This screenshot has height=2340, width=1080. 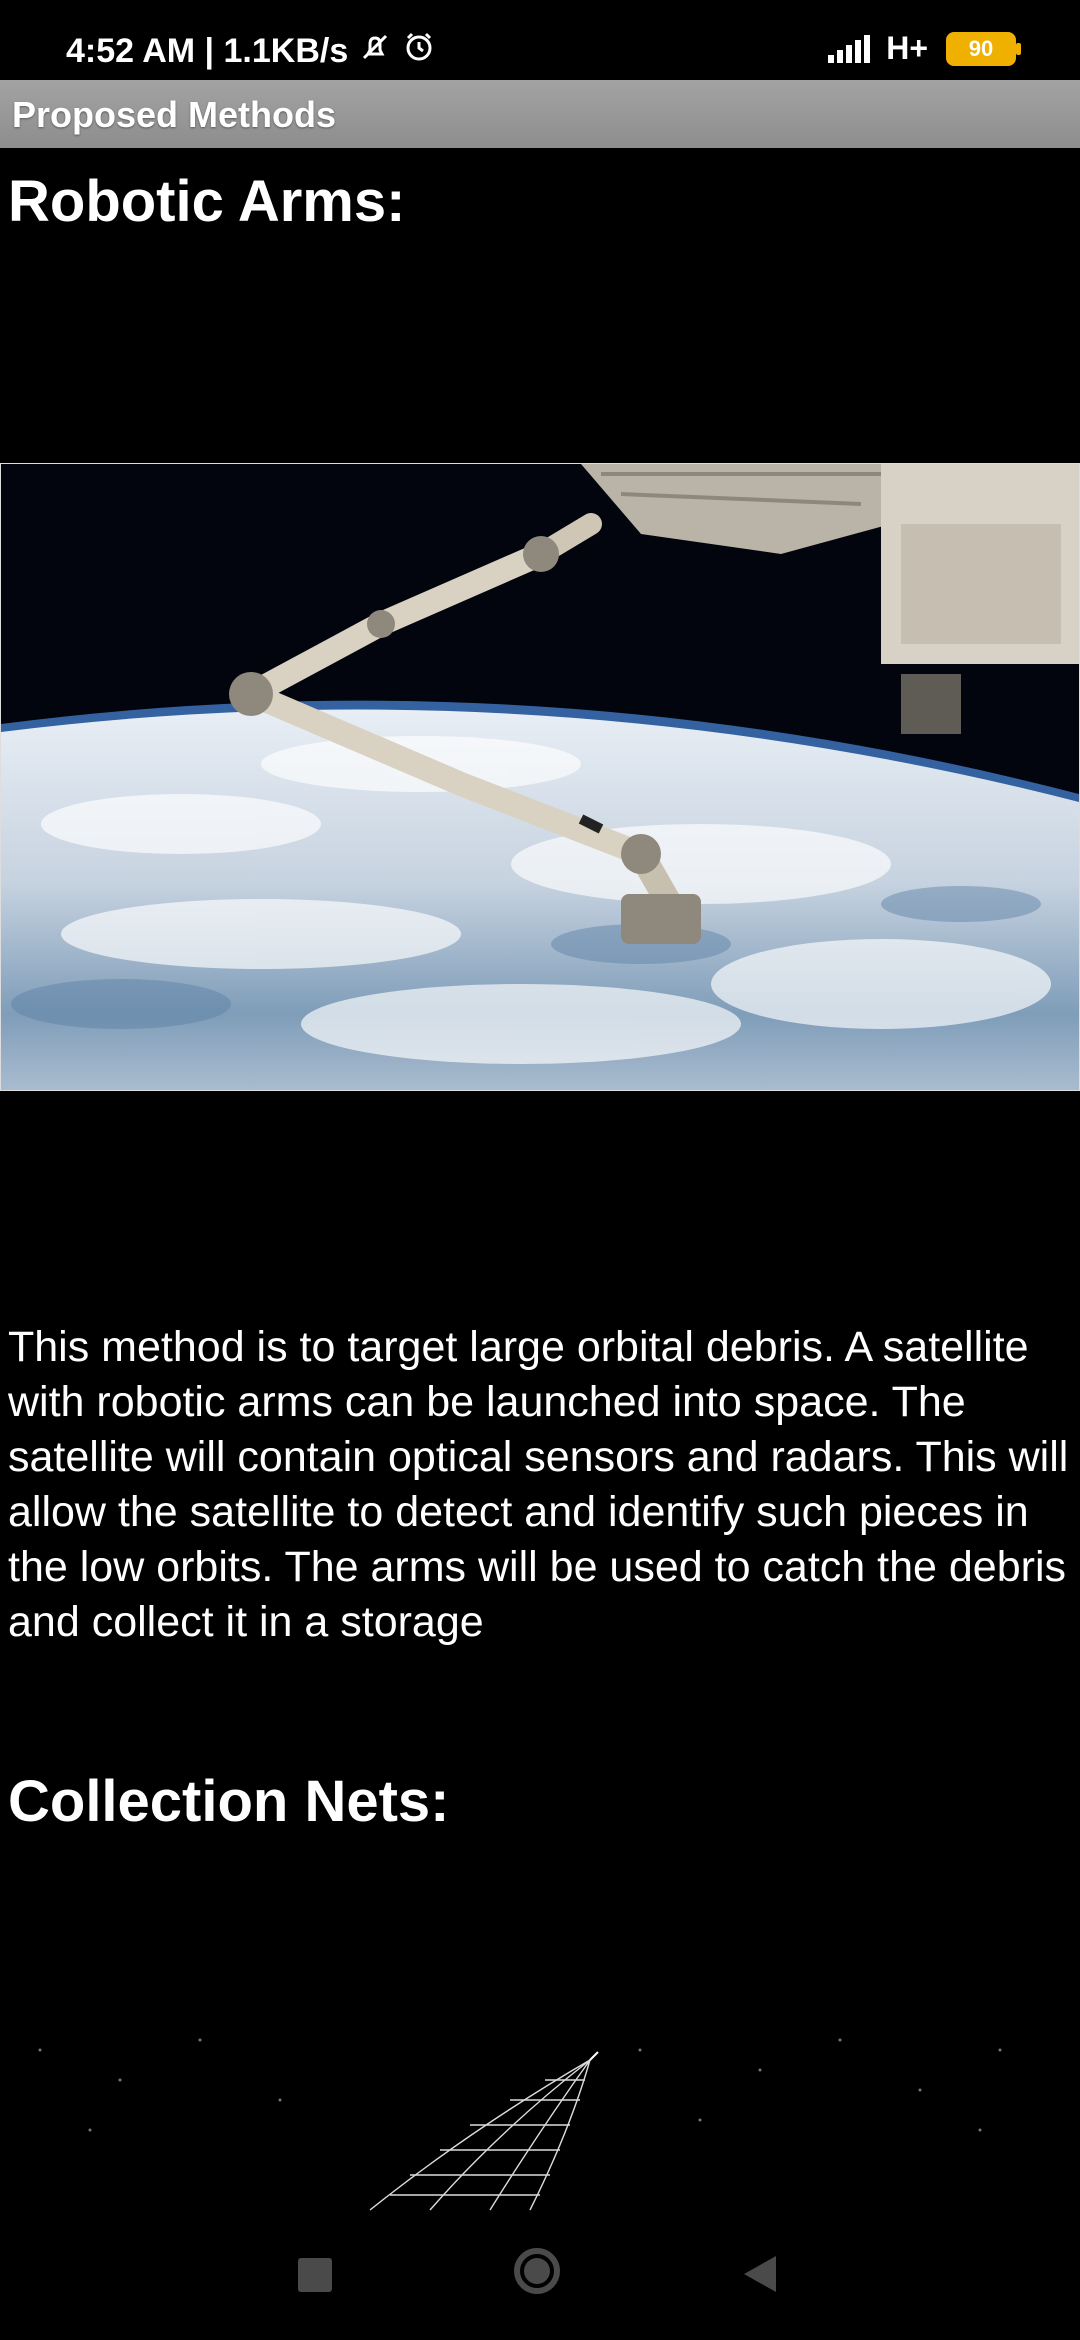 What do you see at coordinates (849, 48) in the screenshot?
I see `signal-icon` at bounding box center [849, 48].